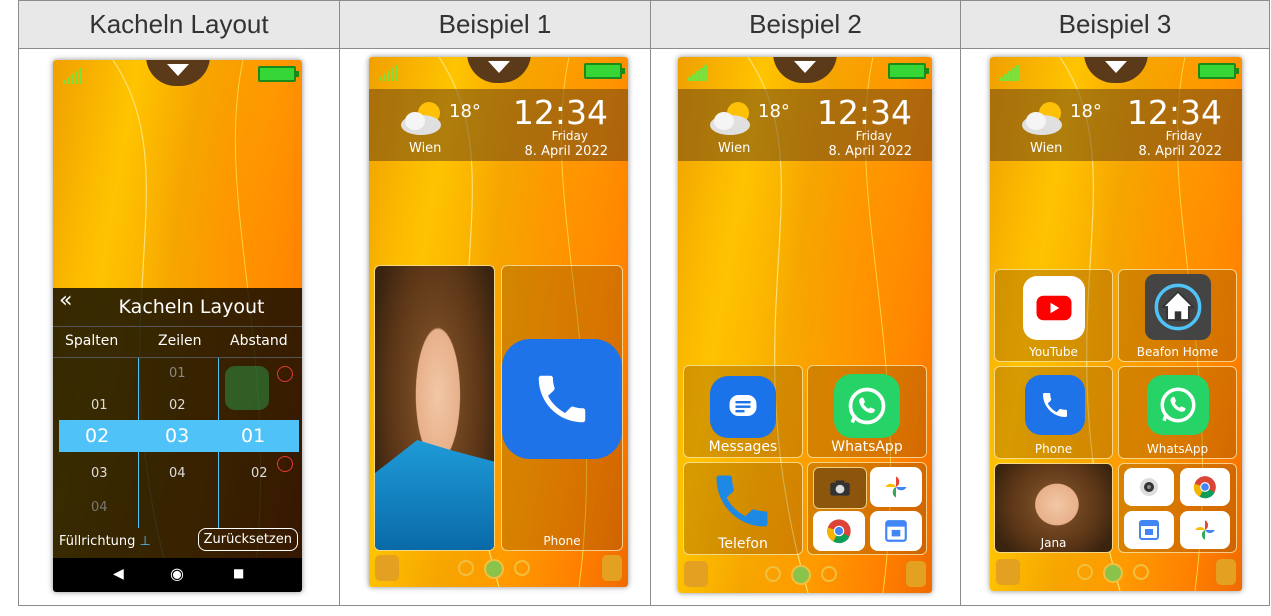  I want to click on column-header-example-1: Beispiel 1, so click(495, 24).